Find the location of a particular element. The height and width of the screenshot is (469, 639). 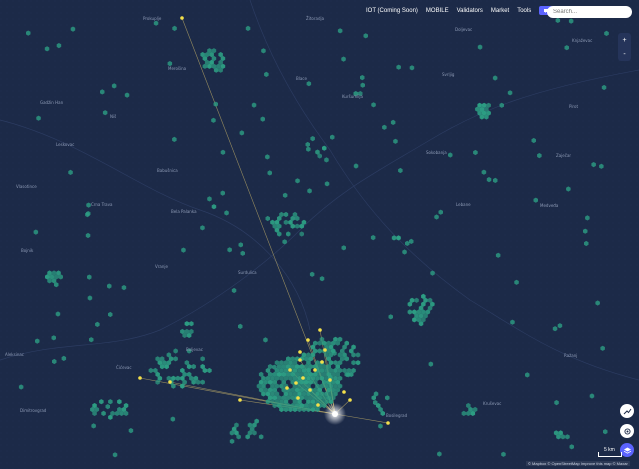

place-label: Leskovac is located at coordinates (65, 144).